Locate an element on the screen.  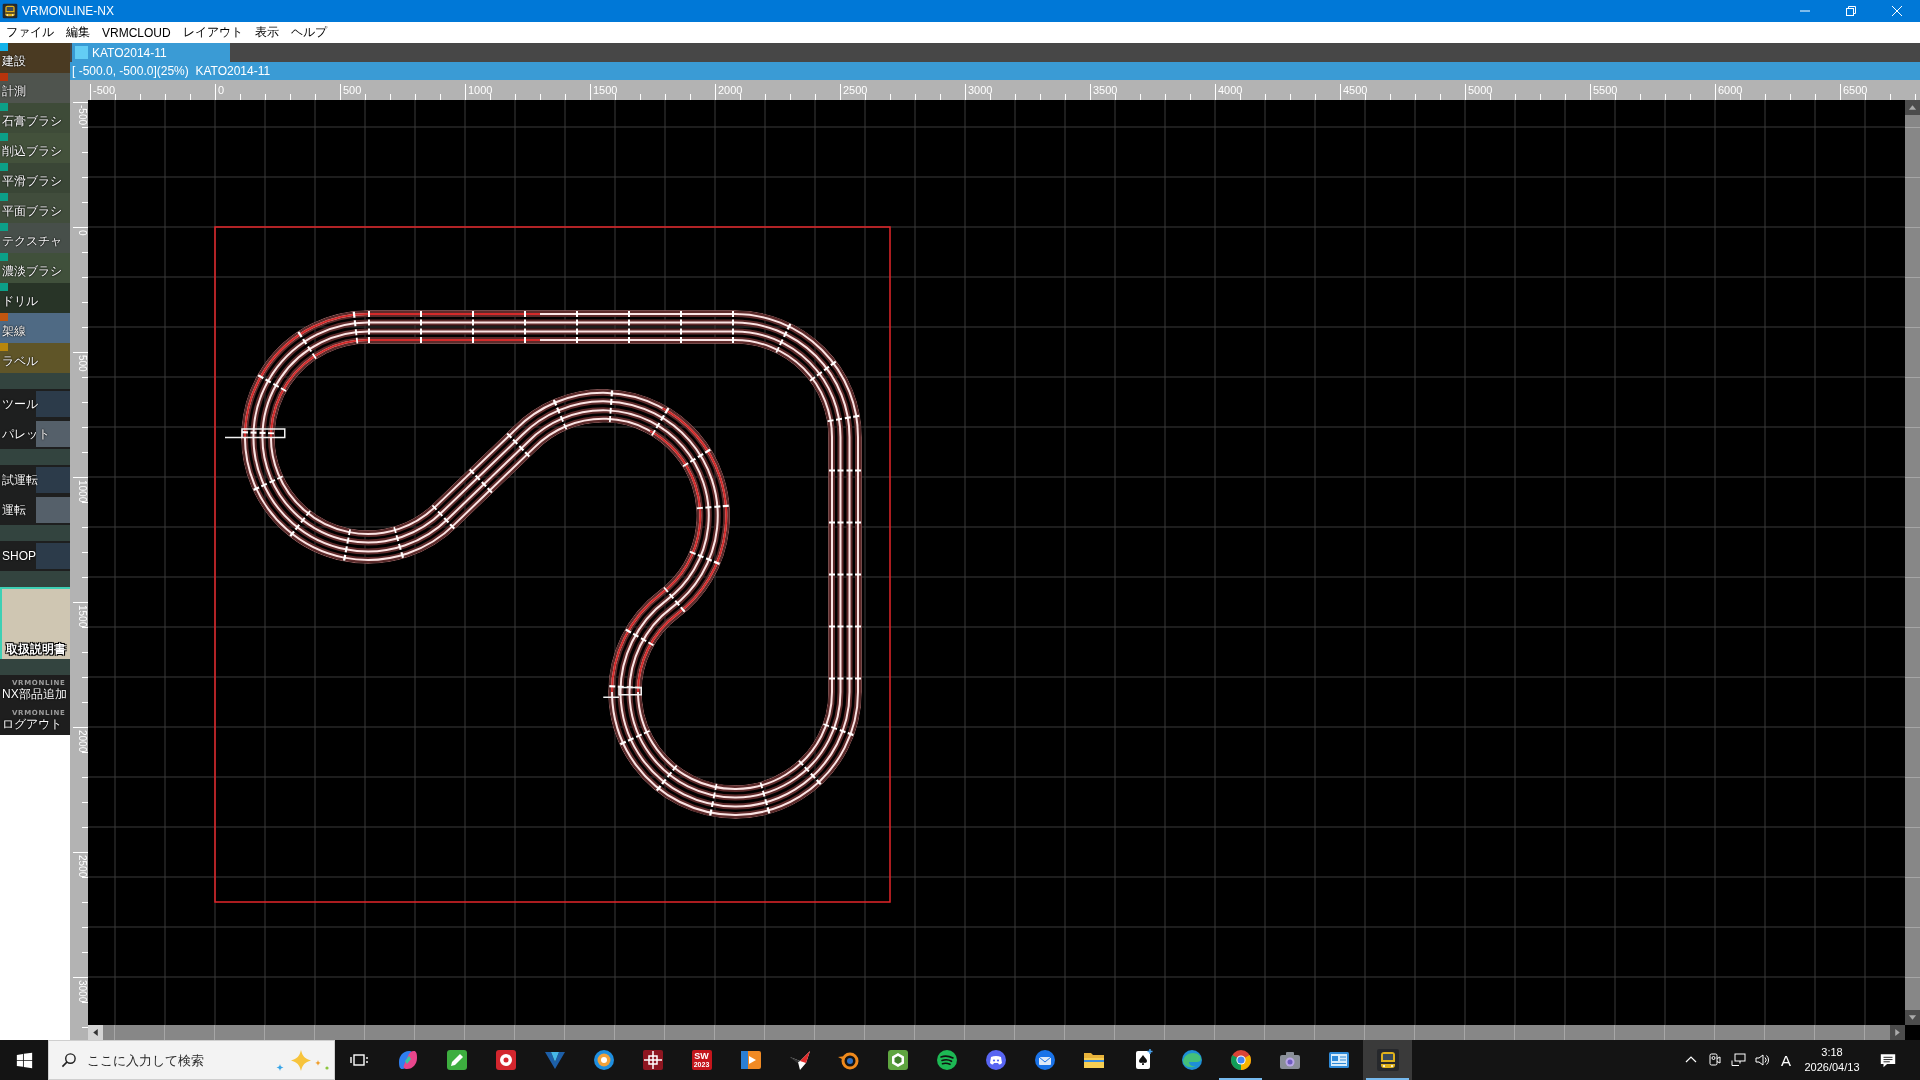
sidebar-item: SHOP is located at coordinates (35, 556).